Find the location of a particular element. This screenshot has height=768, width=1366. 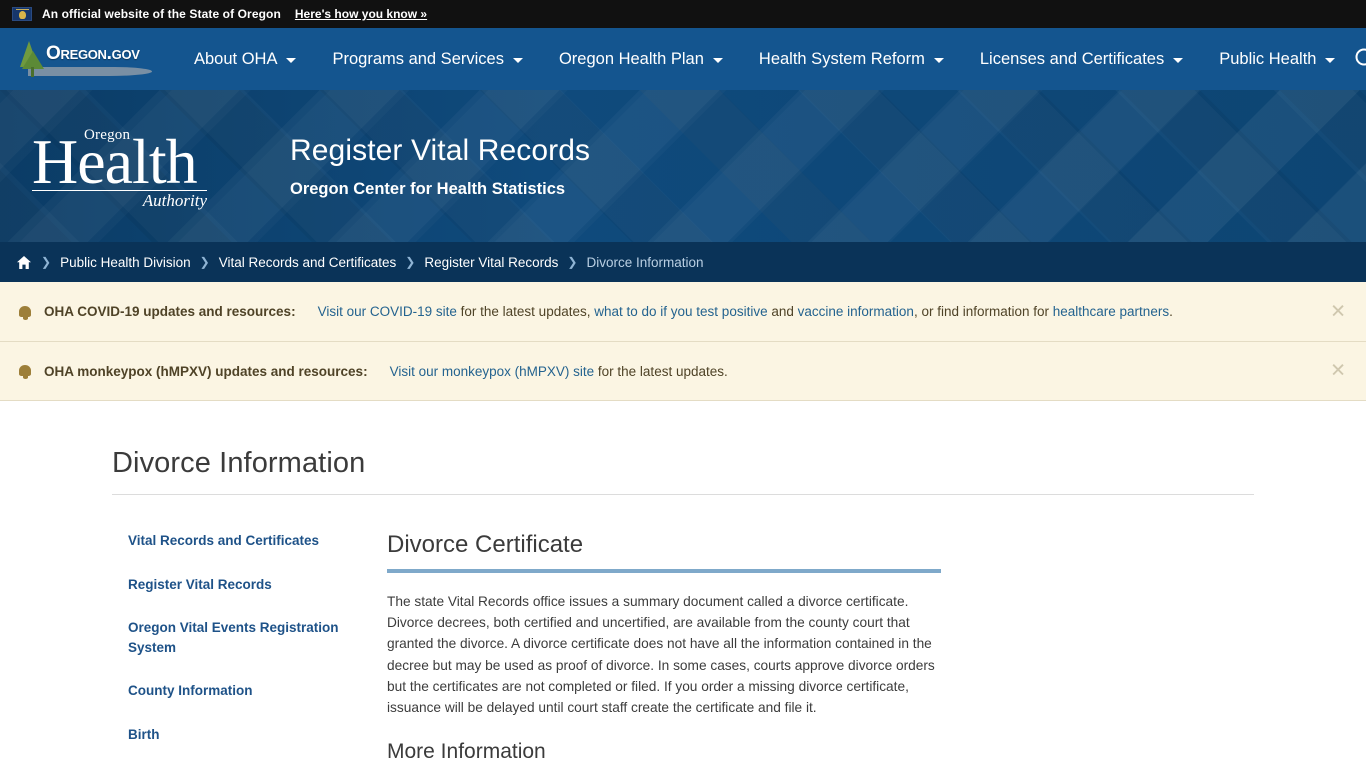

home-icon-glyph is located at coordinates (24, 262).